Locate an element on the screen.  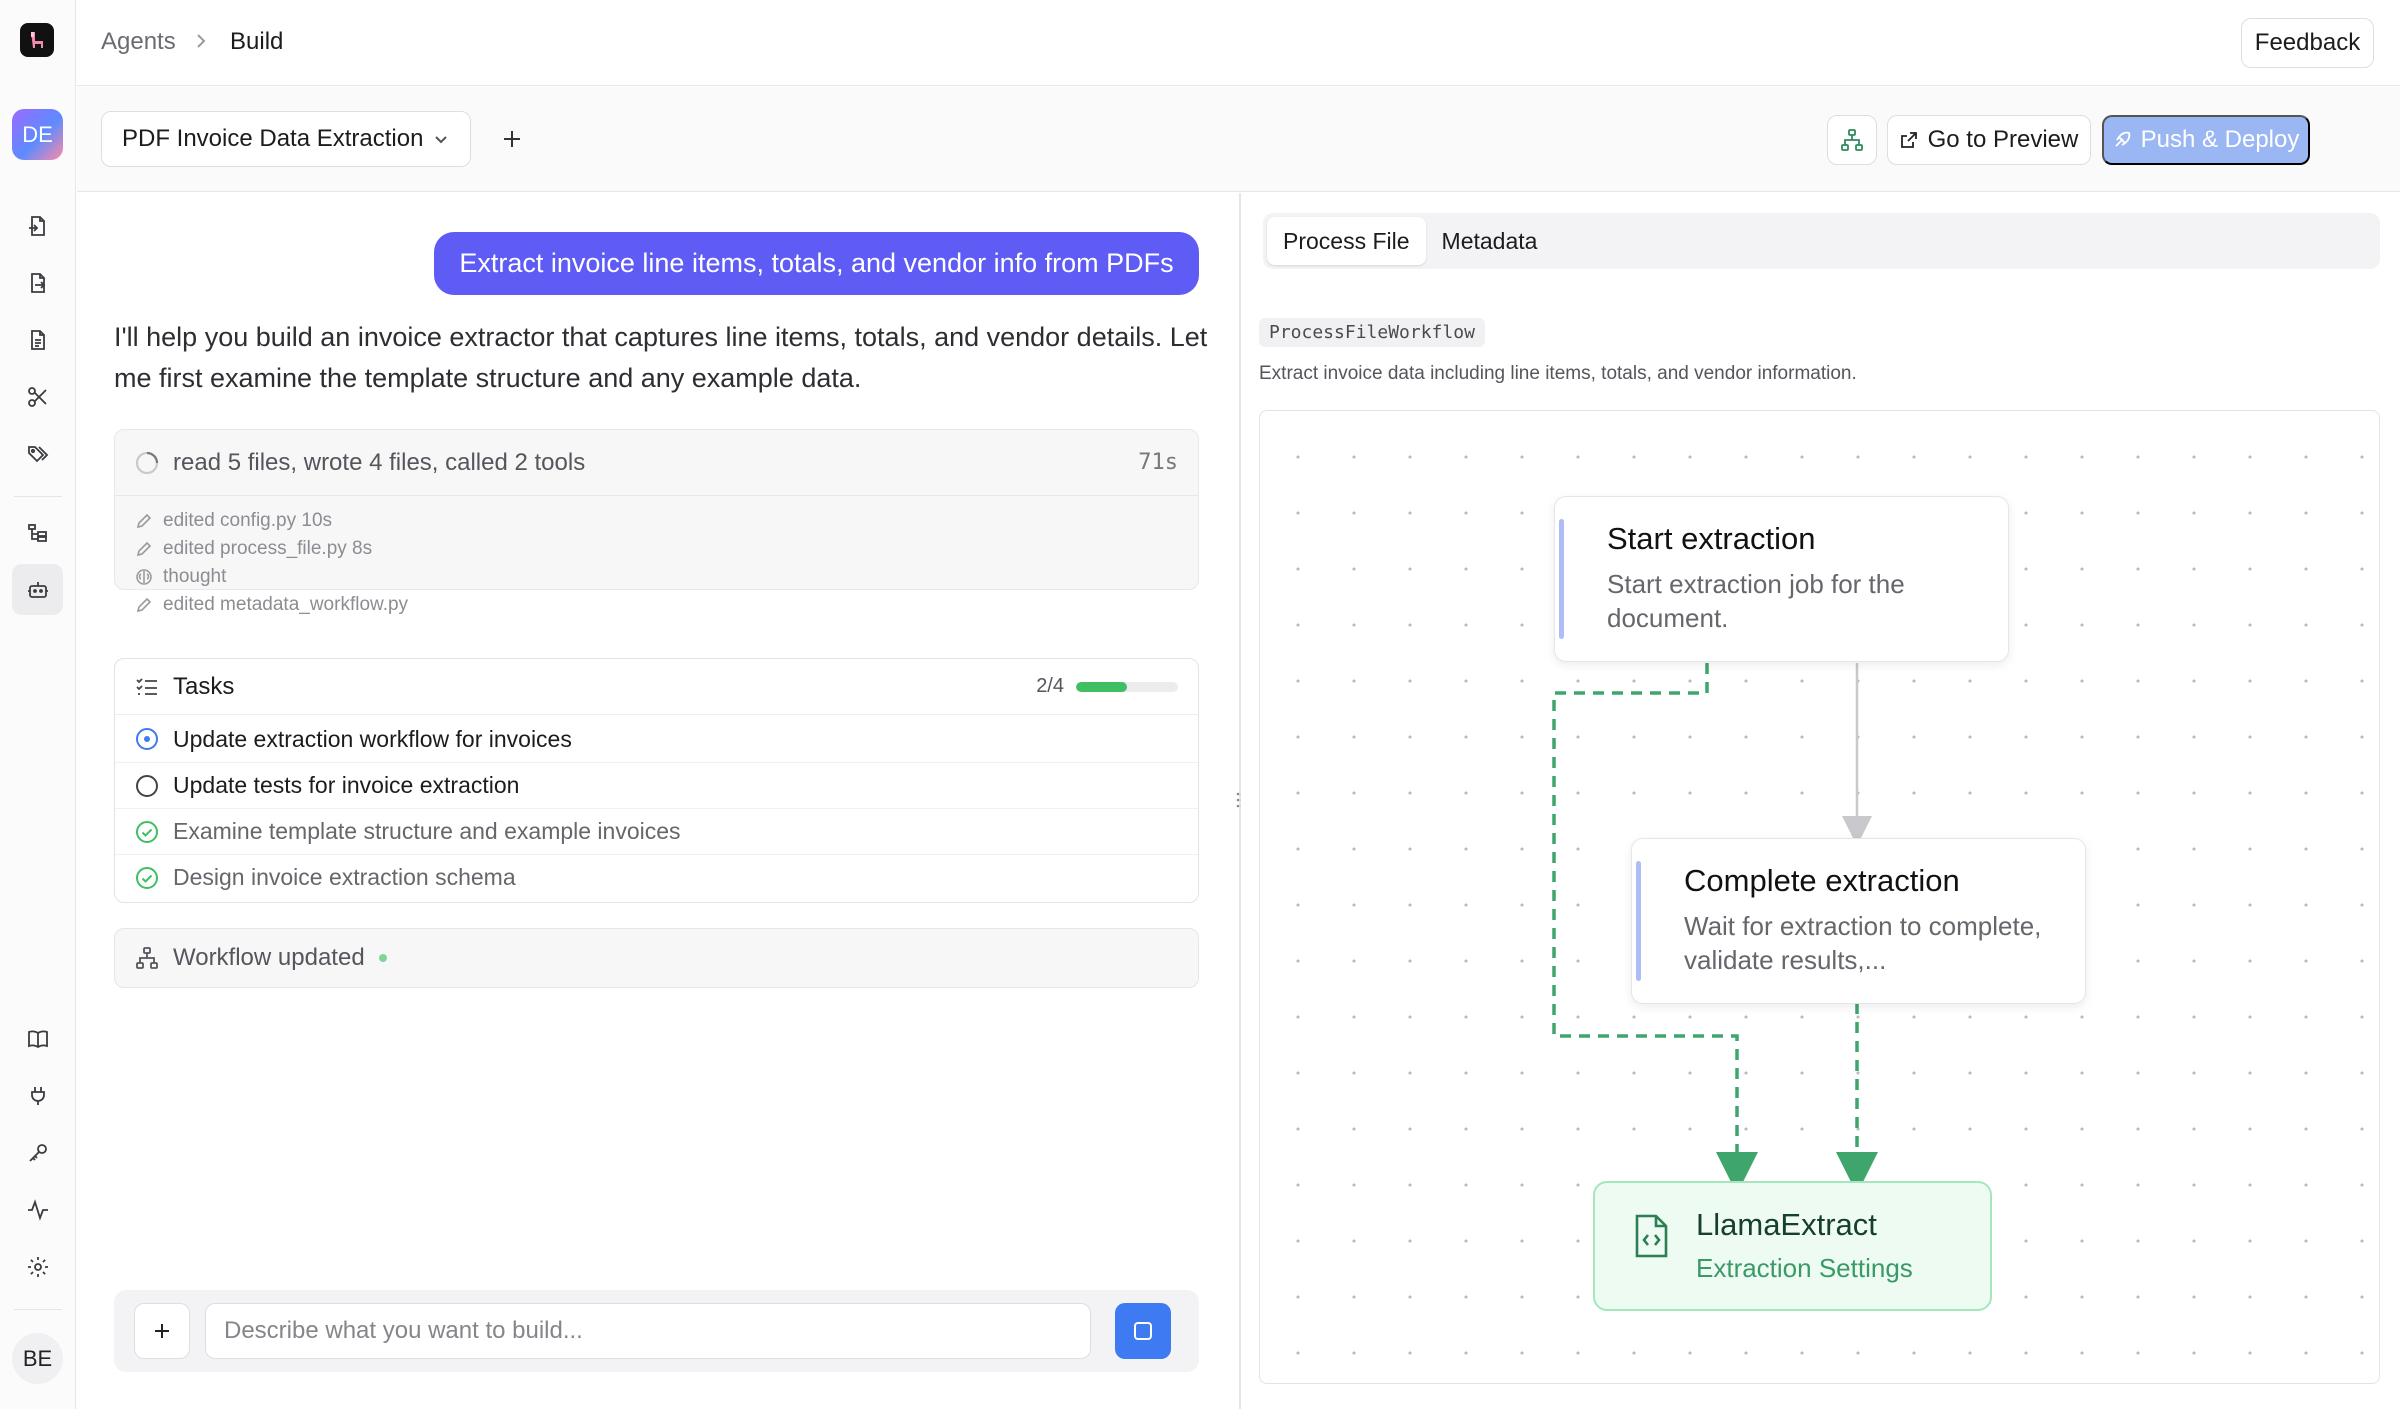
workflow-graph-button is located at coordinates (1852, 140).